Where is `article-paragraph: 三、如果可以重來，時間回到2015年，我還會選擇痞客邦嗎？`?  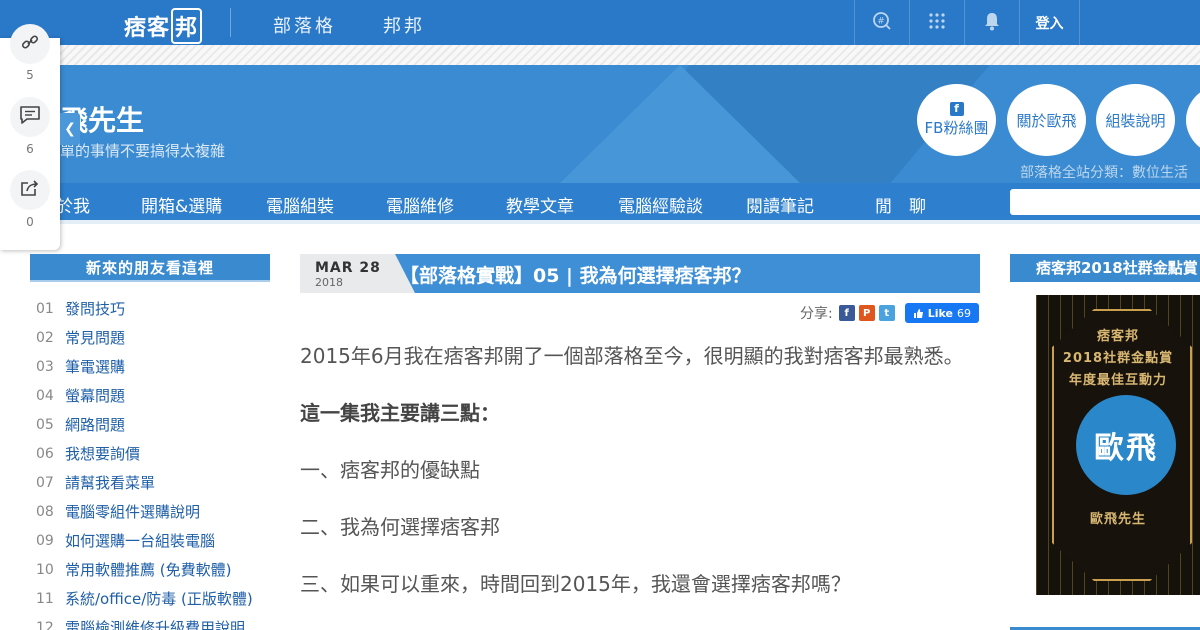
article-paragraph: 三、如果可以重來，時間回到2015年，我還會選擇痞客邦嗎？ is located at coordinates (575, 584).